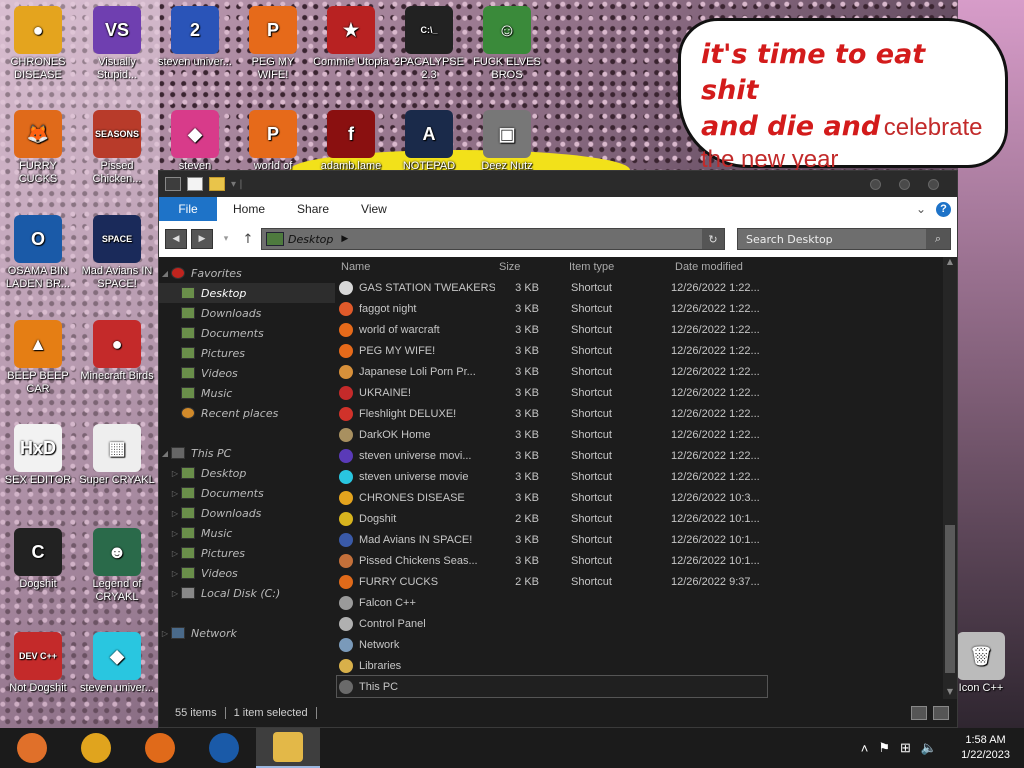 This screenshot has height=768, width=1024. Describe the element at coordinates (905, 748) in the screenshot. I see `network-tray-icon: ⊞` at that location.